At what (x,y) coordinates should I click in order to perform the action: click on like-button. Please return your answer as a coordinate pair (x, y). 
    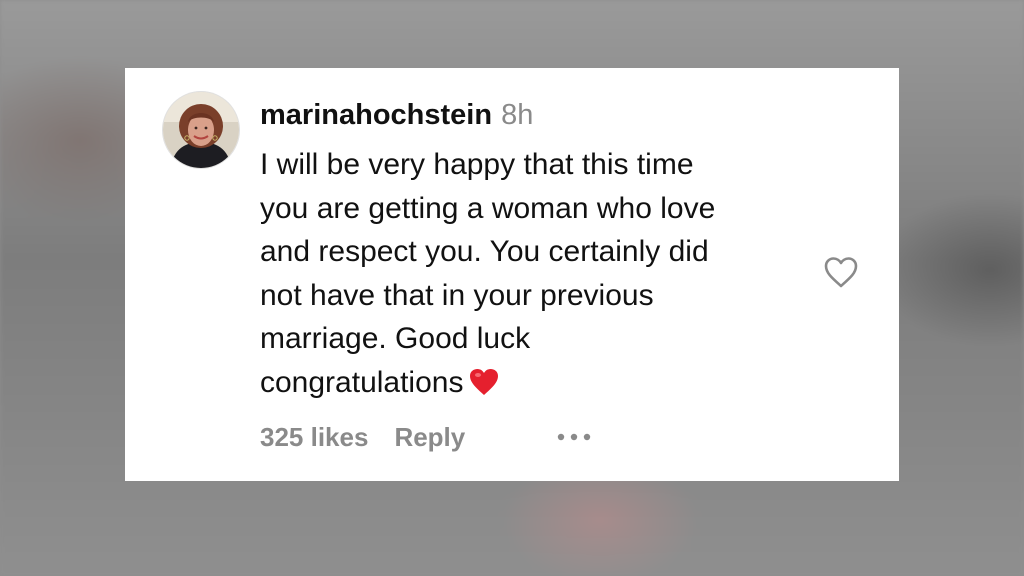
    Looking at the image, I should click on (841, 272).